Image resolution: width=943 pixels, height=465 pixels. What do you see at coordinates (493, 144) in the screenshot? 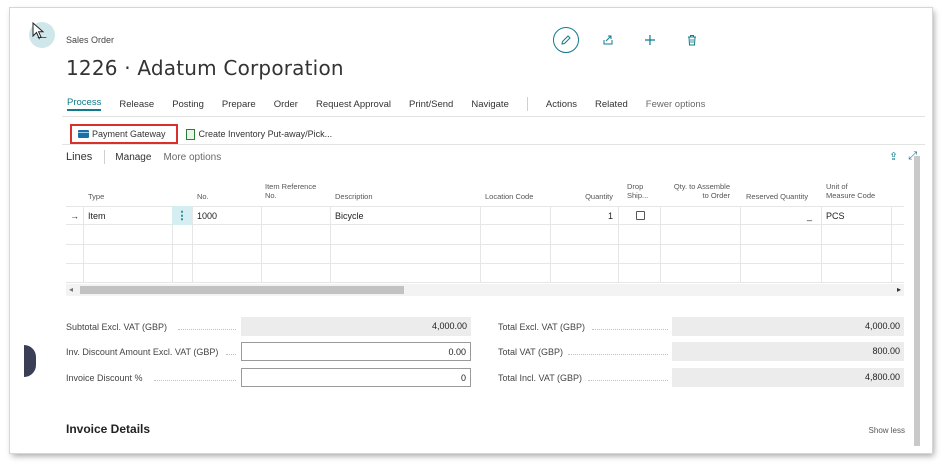
I see `subbar-divider` at bounding box center [493, 144].